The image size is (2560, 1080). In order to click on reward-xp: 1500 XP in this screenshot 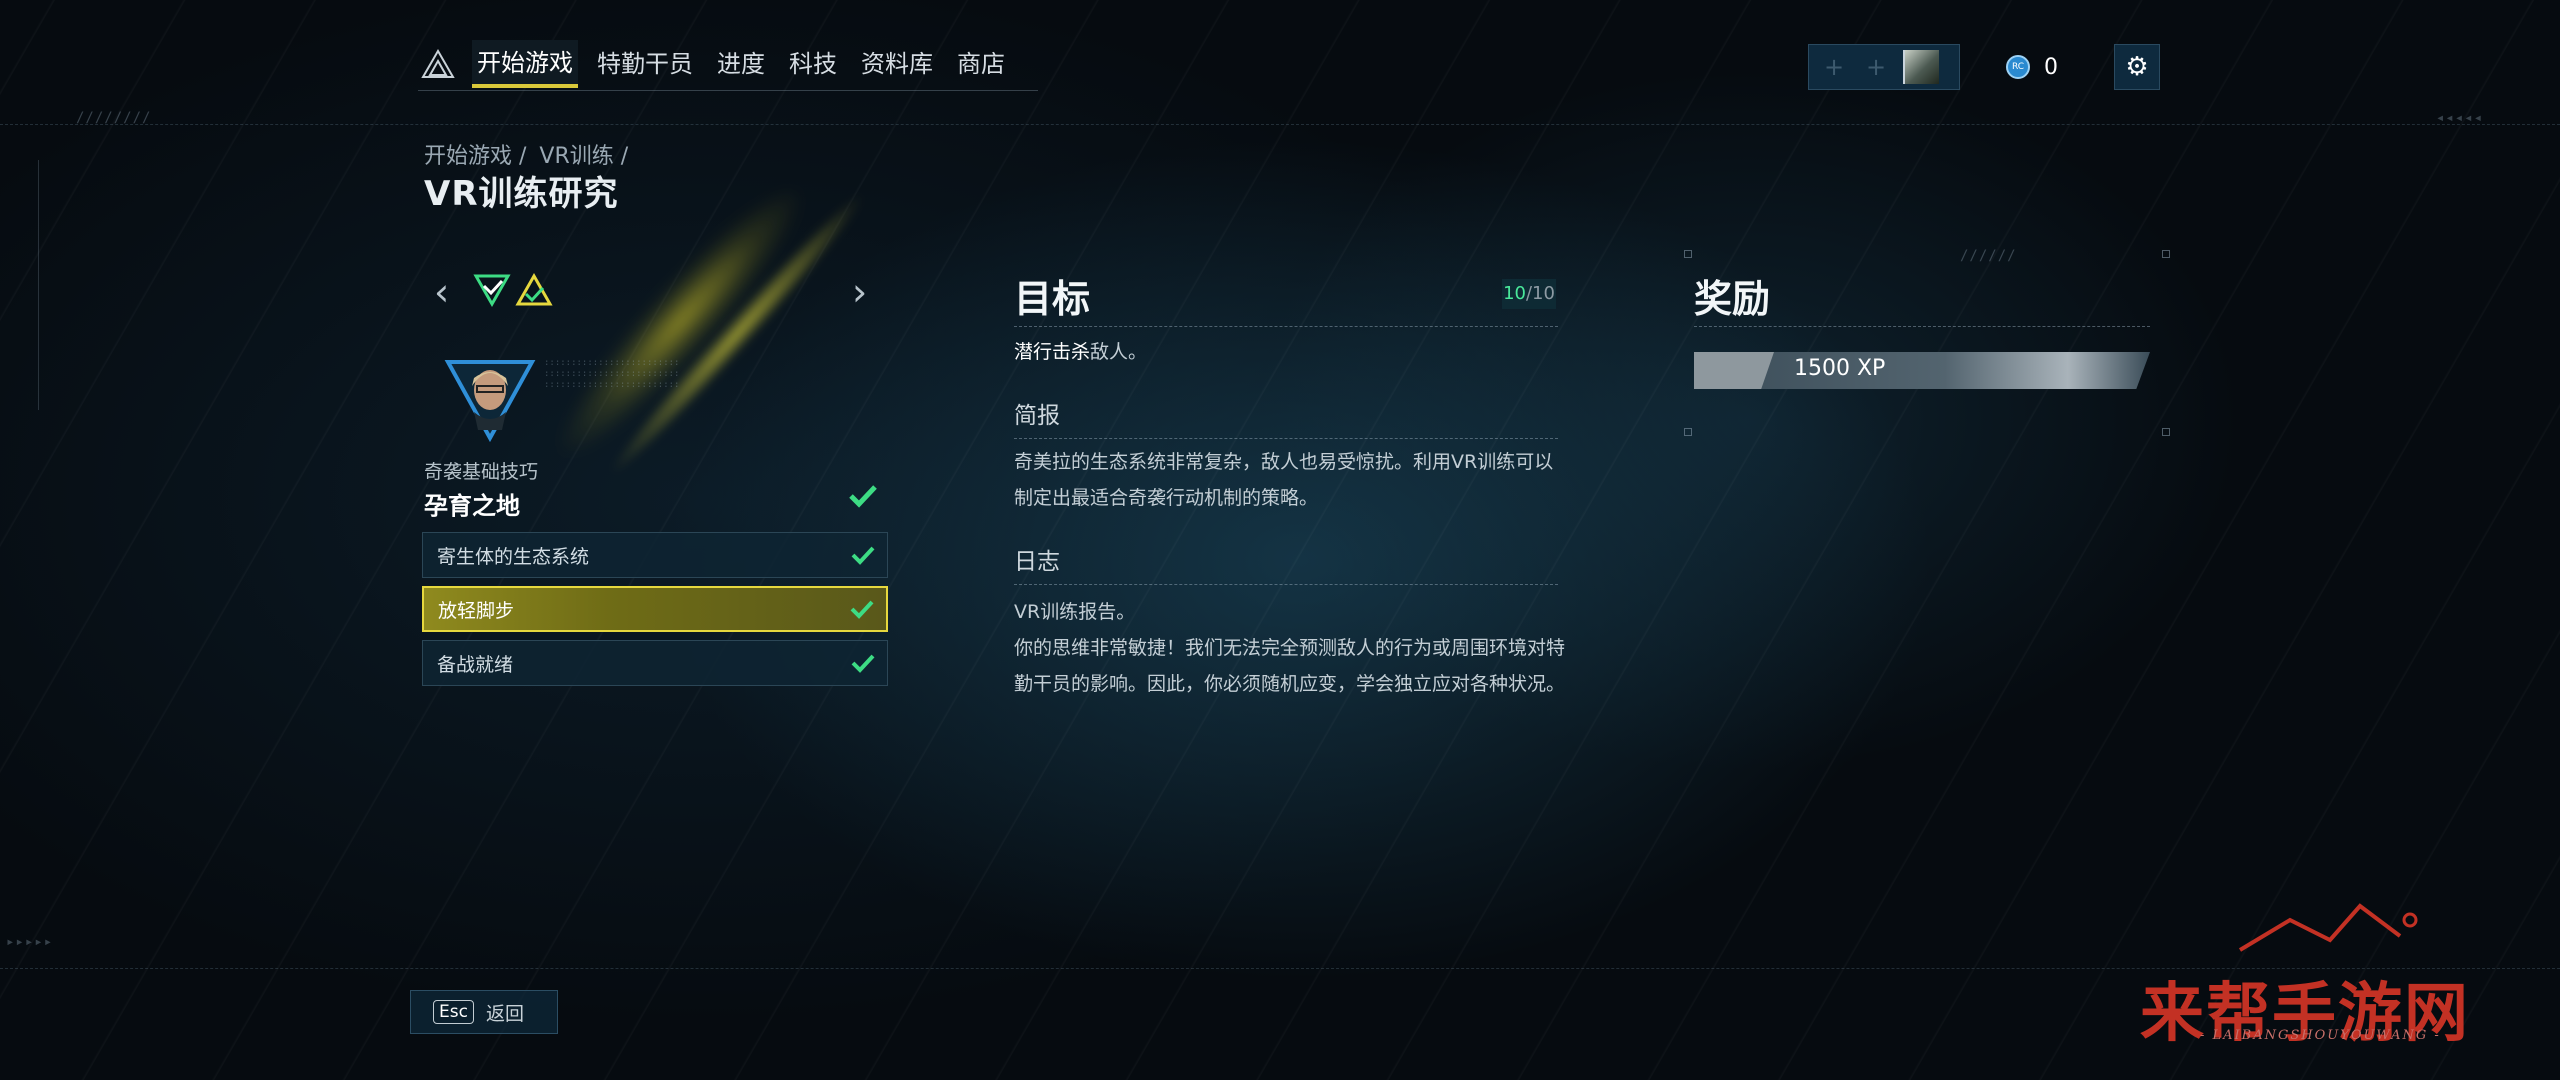, I will do `click(1840, 368)`.